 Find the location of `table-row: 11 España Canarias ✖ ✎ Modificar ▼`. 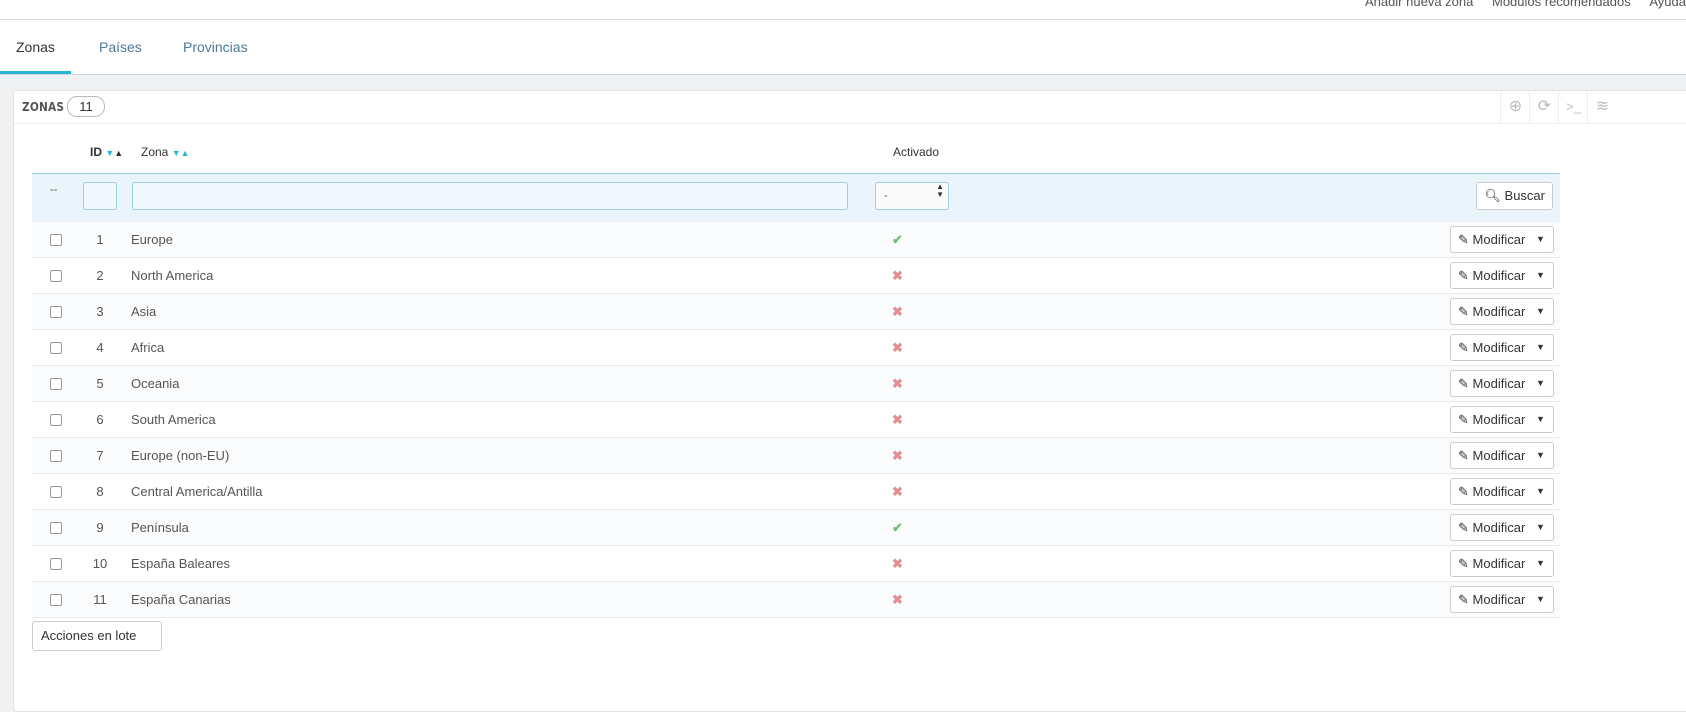

table-row: 11 España Canarias ✖ ✎ Modificar ▼ is located at coordinates (796, 600).